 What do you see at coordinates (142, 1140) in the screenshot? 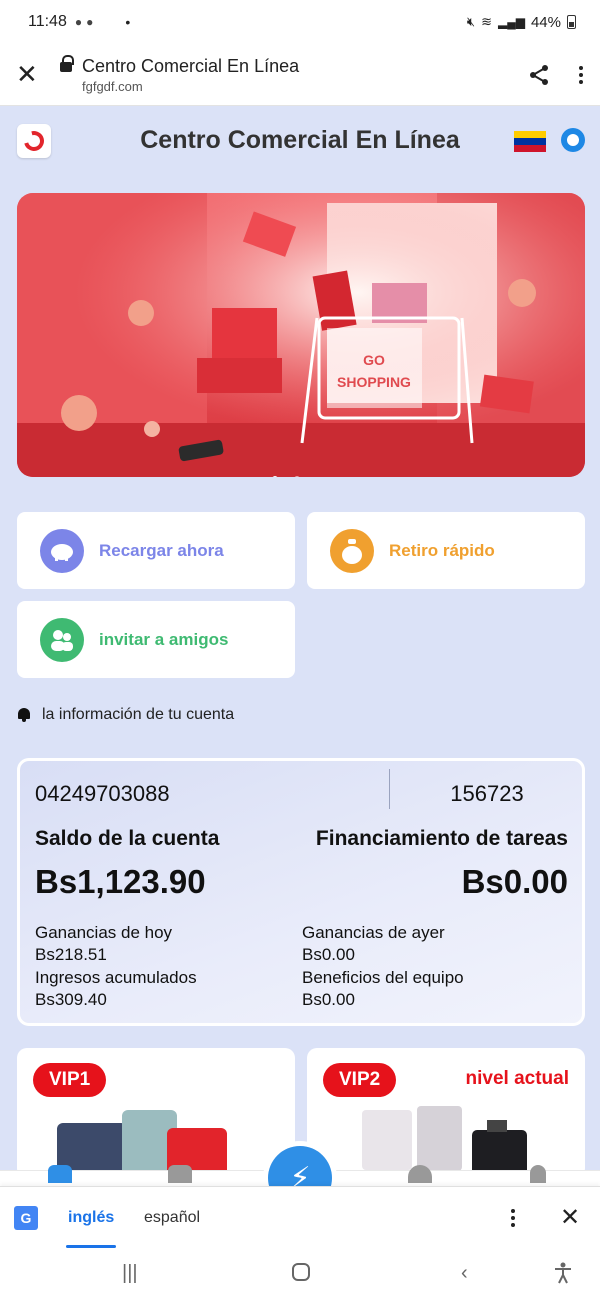
I see `clothing-image` at bounding box center [142, 1140].